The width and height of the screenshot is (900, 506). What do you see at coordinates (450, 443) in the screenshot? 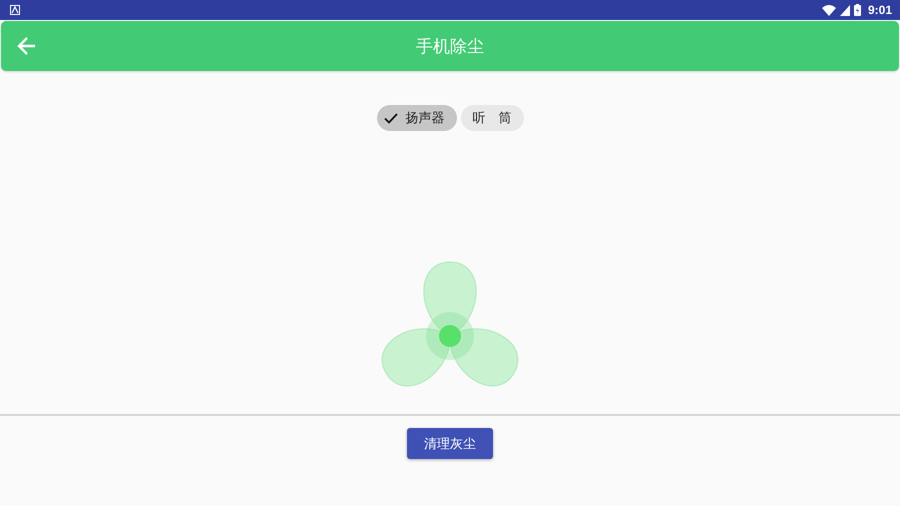
I see `clean-dust-button: 清理灰尘` at bounding box center [450, 443].